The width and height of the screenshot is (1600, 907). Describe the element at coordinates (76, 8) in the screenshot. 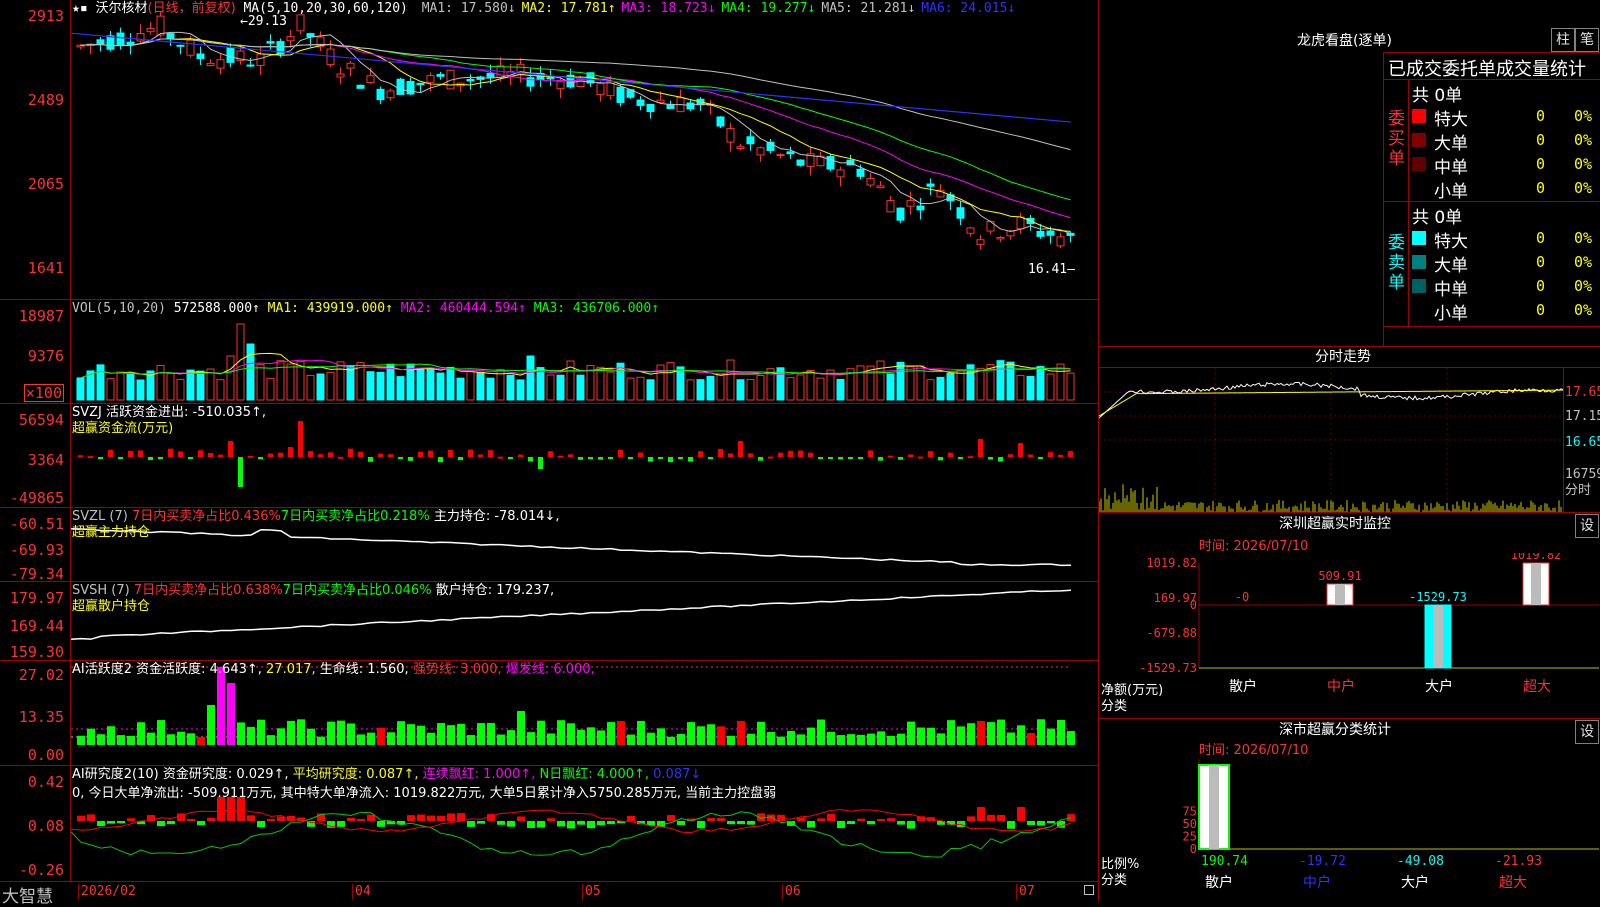

I see `star-icon: ★` at that location.